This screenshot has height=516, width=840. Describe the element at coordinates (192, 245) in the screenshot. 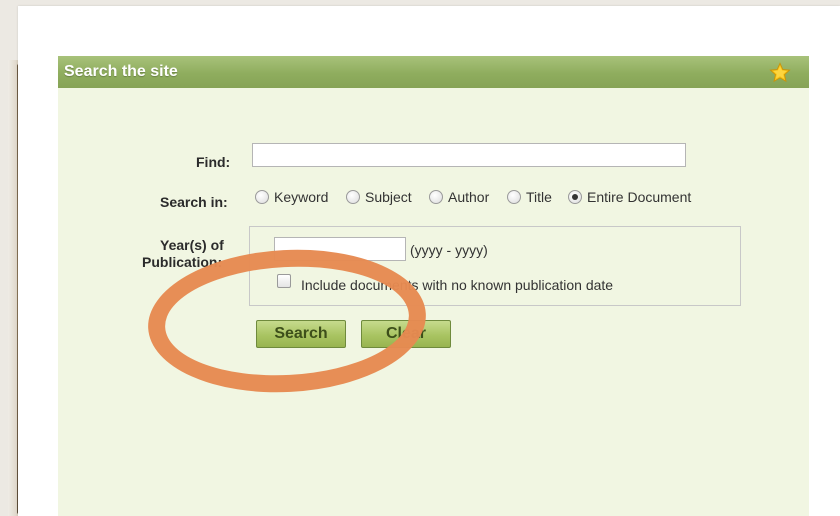

I see `year-label-line1: Year(s) of` at that location.